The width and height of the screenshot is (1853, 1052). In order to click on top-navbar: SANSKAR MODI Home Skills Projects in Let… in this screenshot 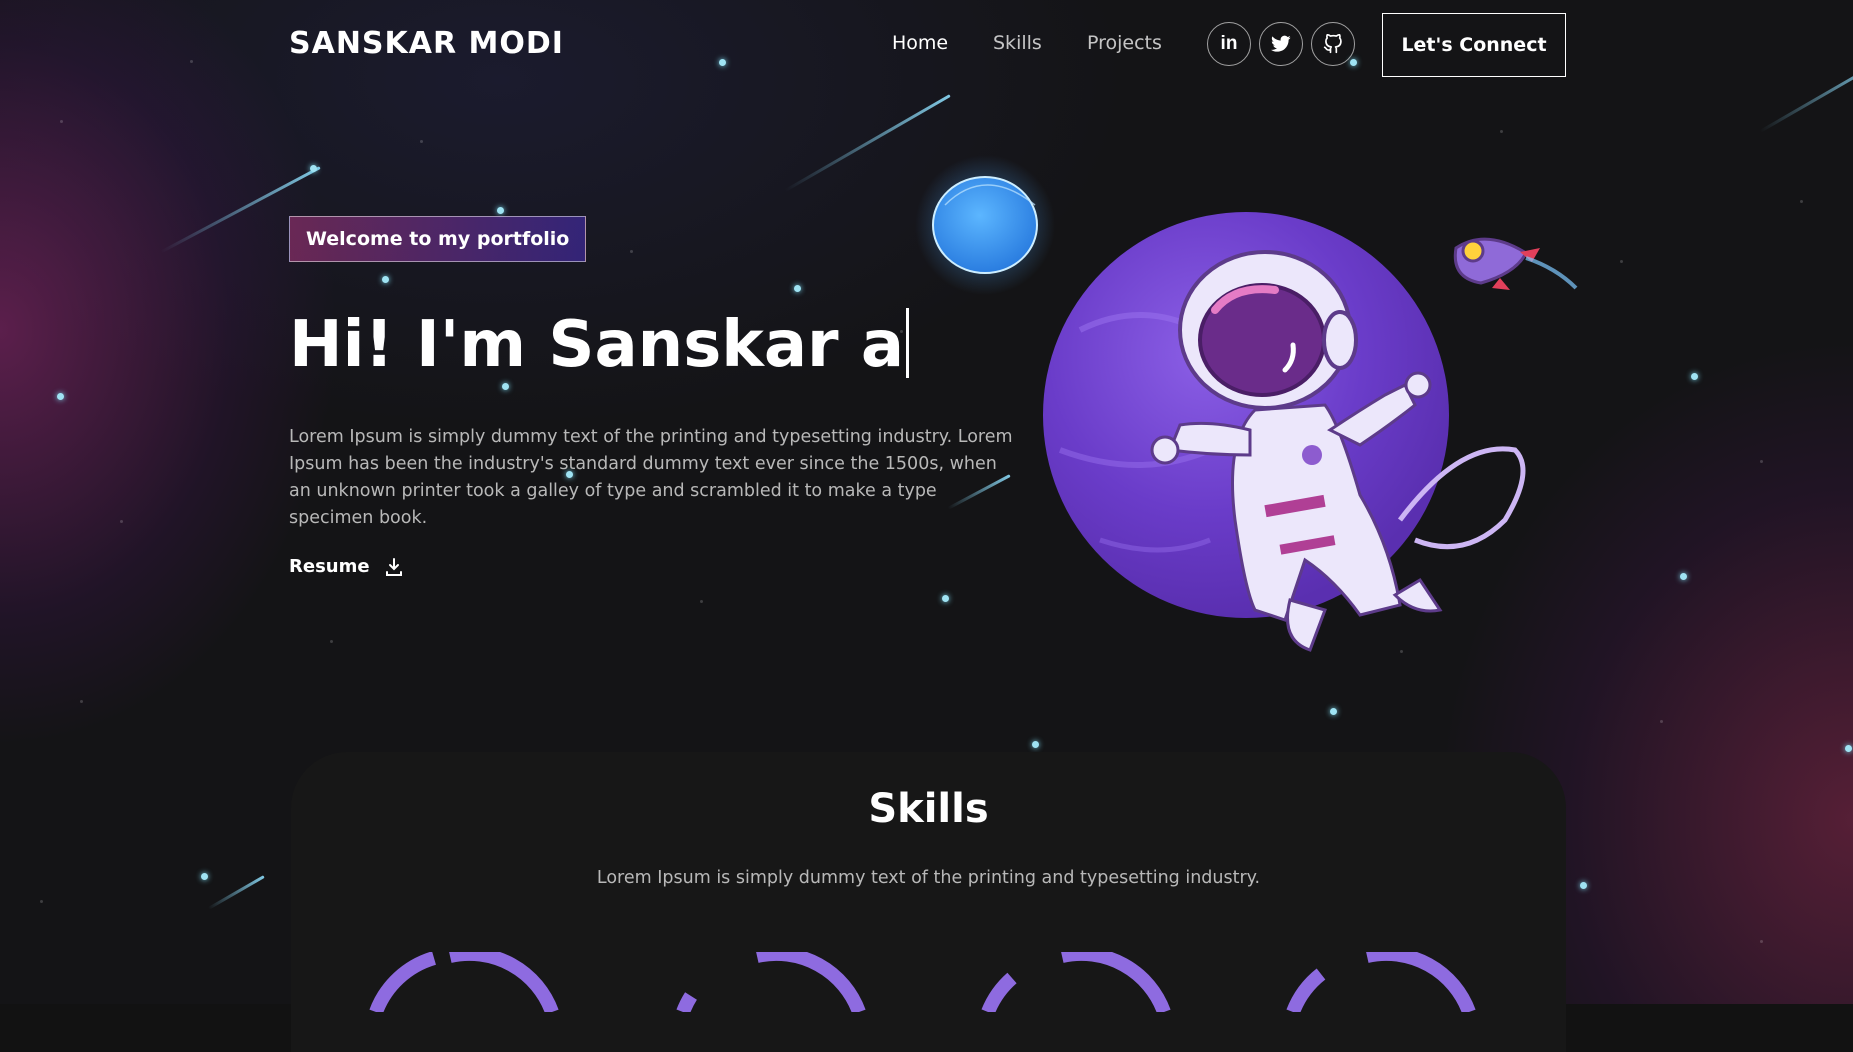, I will do `click(926, 44)`.